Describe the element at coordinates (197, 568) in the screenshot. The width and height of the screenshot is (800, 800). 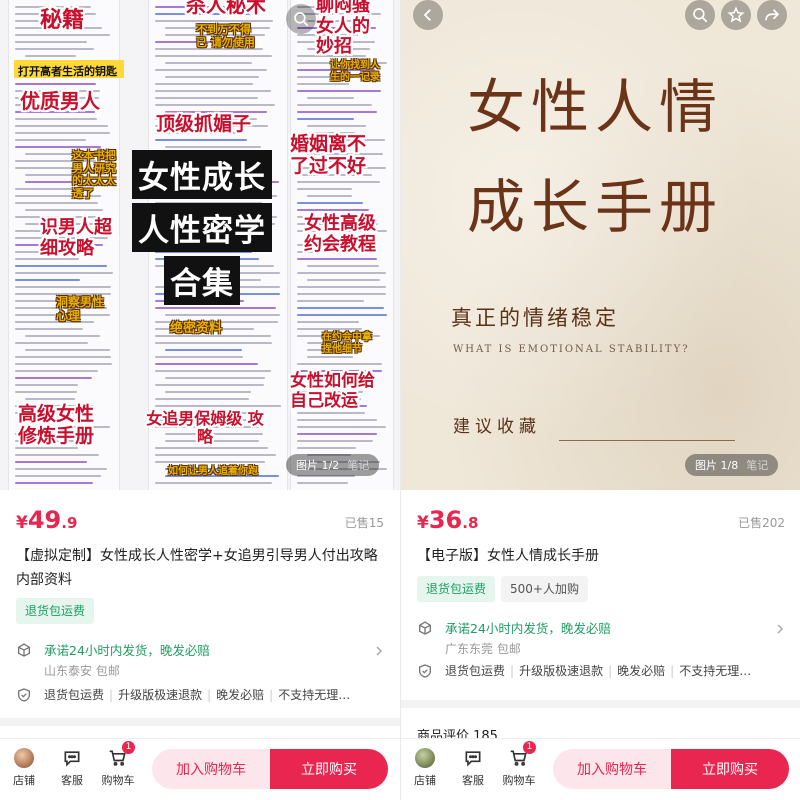
I see `product-title: 【虚拟定制】女性成长人性密学+女追男引导男人付出攻略 内部资料` at that location.